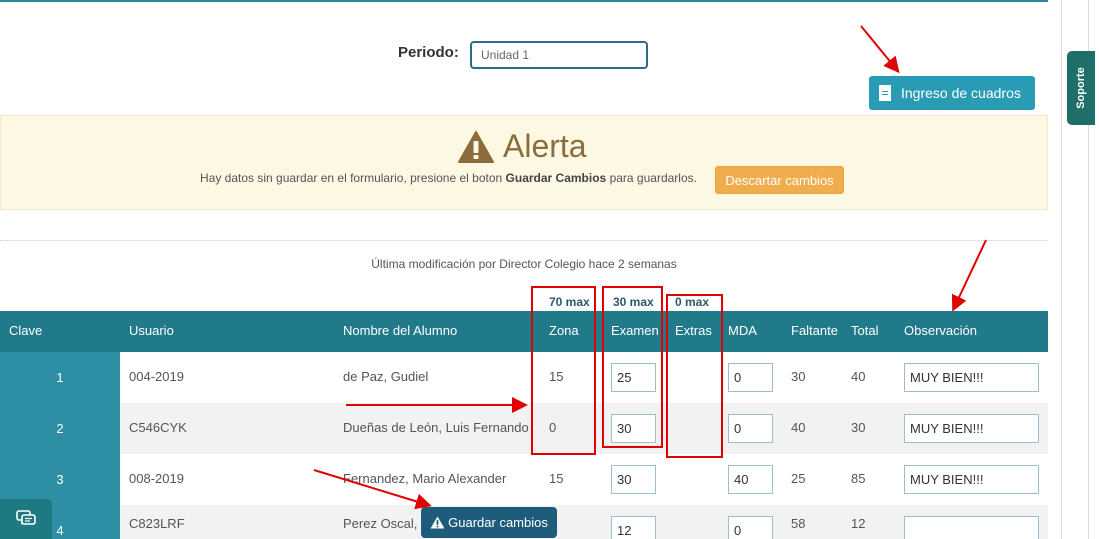 The width and height of the screenshot is (1099, 539). I want to click on document-icon, so click(885, 93).